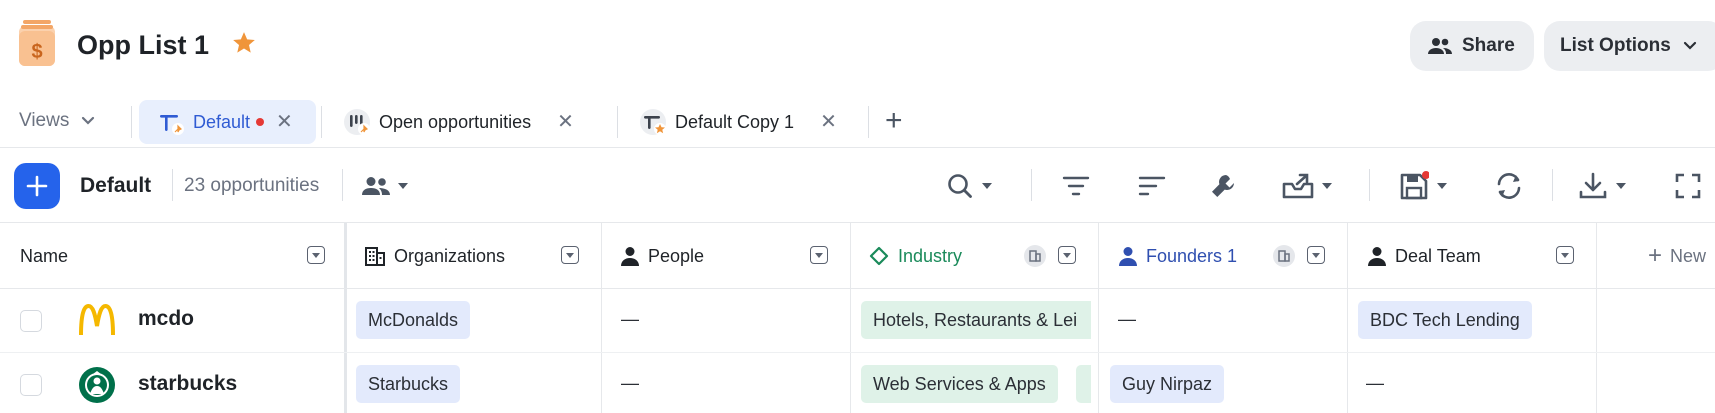 The height and width of the screenshot is (413, 1715). I want to click on founder-chip: Guy Nirpaz, so click(1167, 384).